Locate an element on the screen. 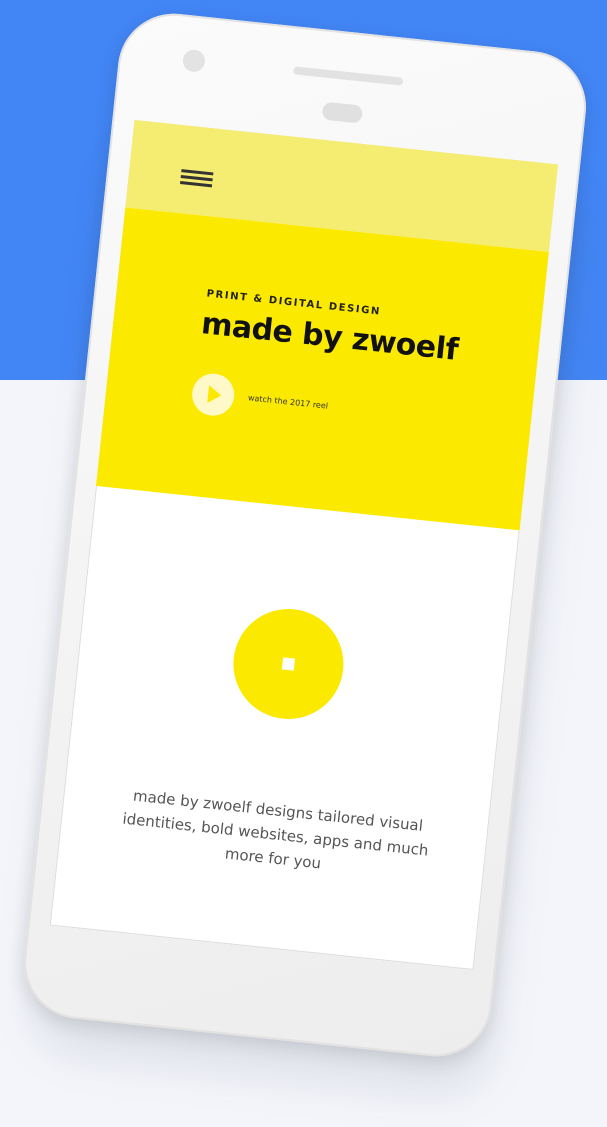  play-icon is located at coordinates (213, 394).